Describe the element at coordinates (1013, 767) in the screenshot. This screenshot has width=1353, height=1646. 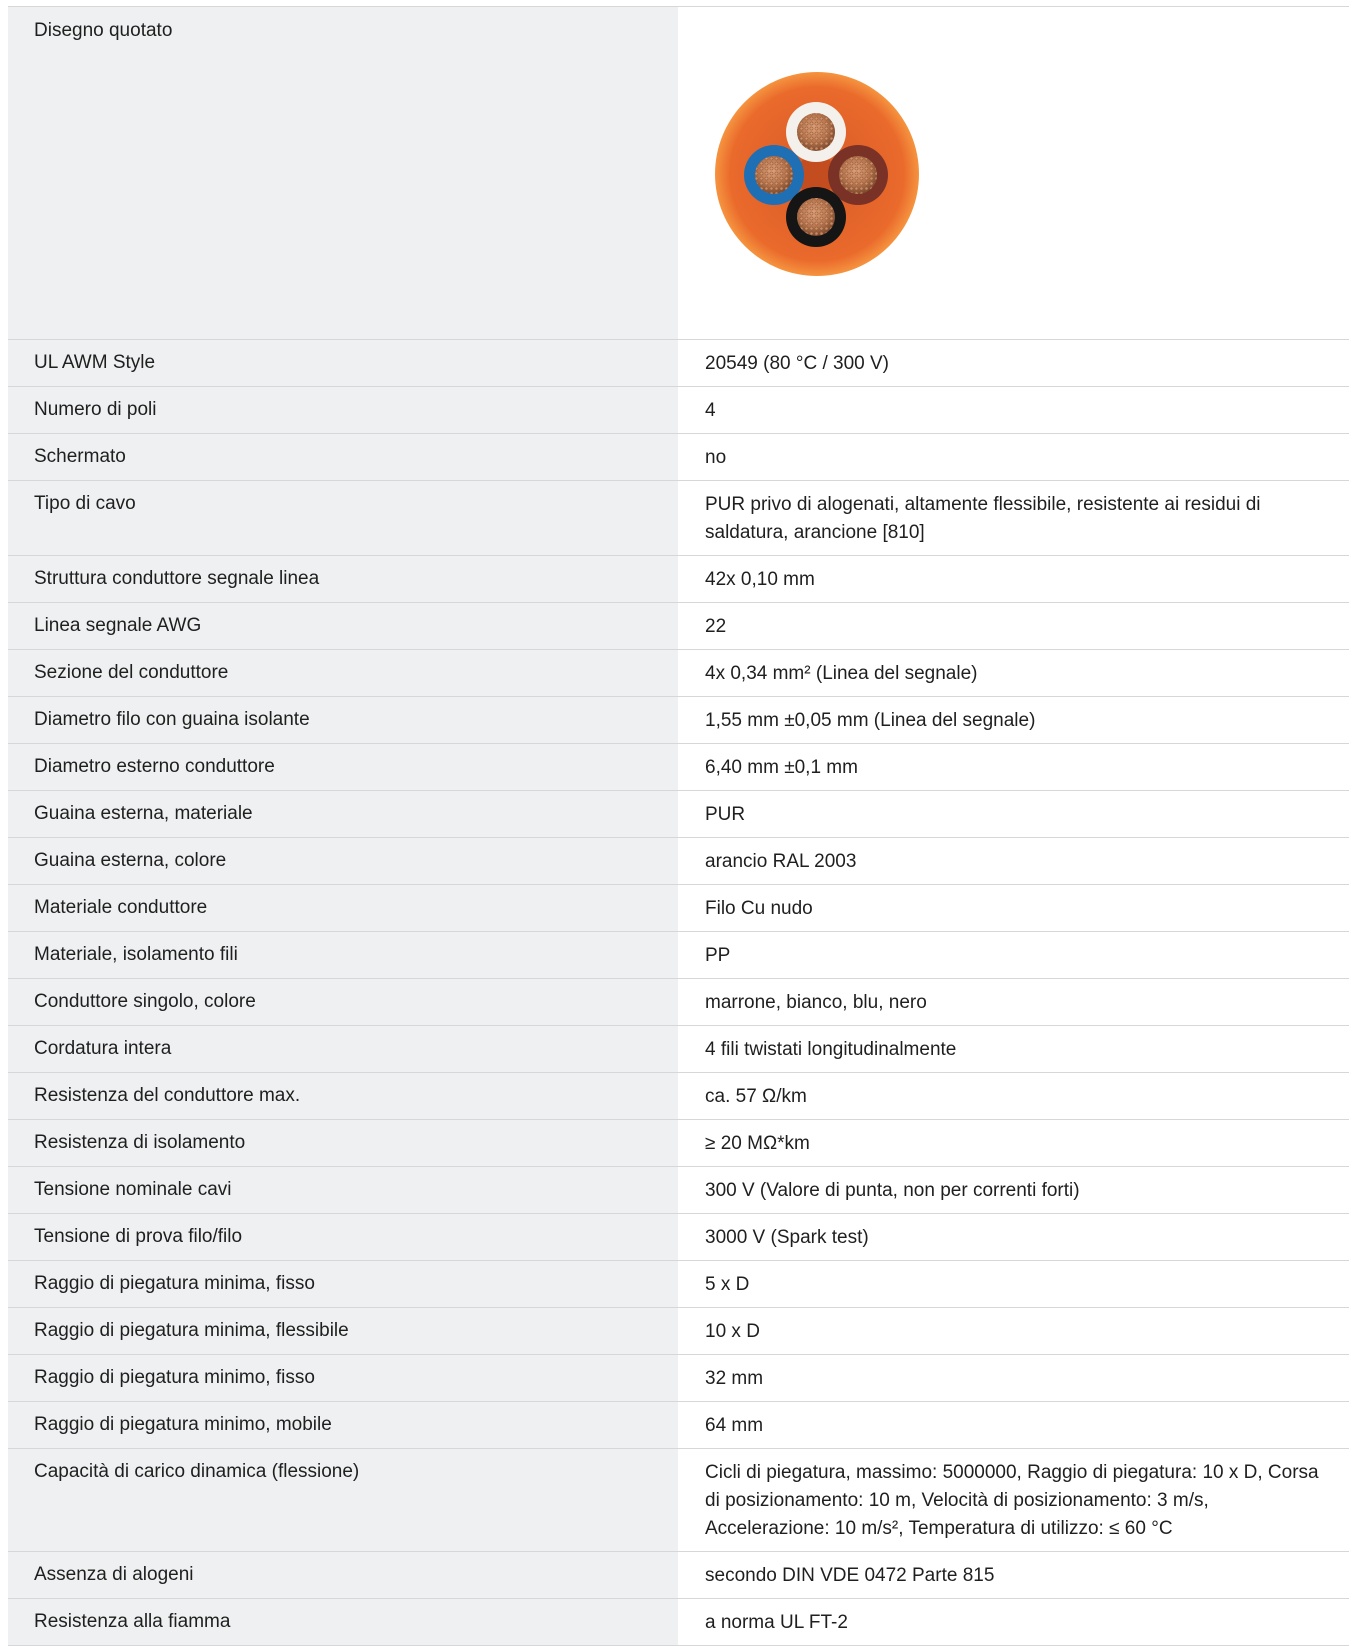
I see `spec-value: 6,40 mm ±0,1 mm` at that location.